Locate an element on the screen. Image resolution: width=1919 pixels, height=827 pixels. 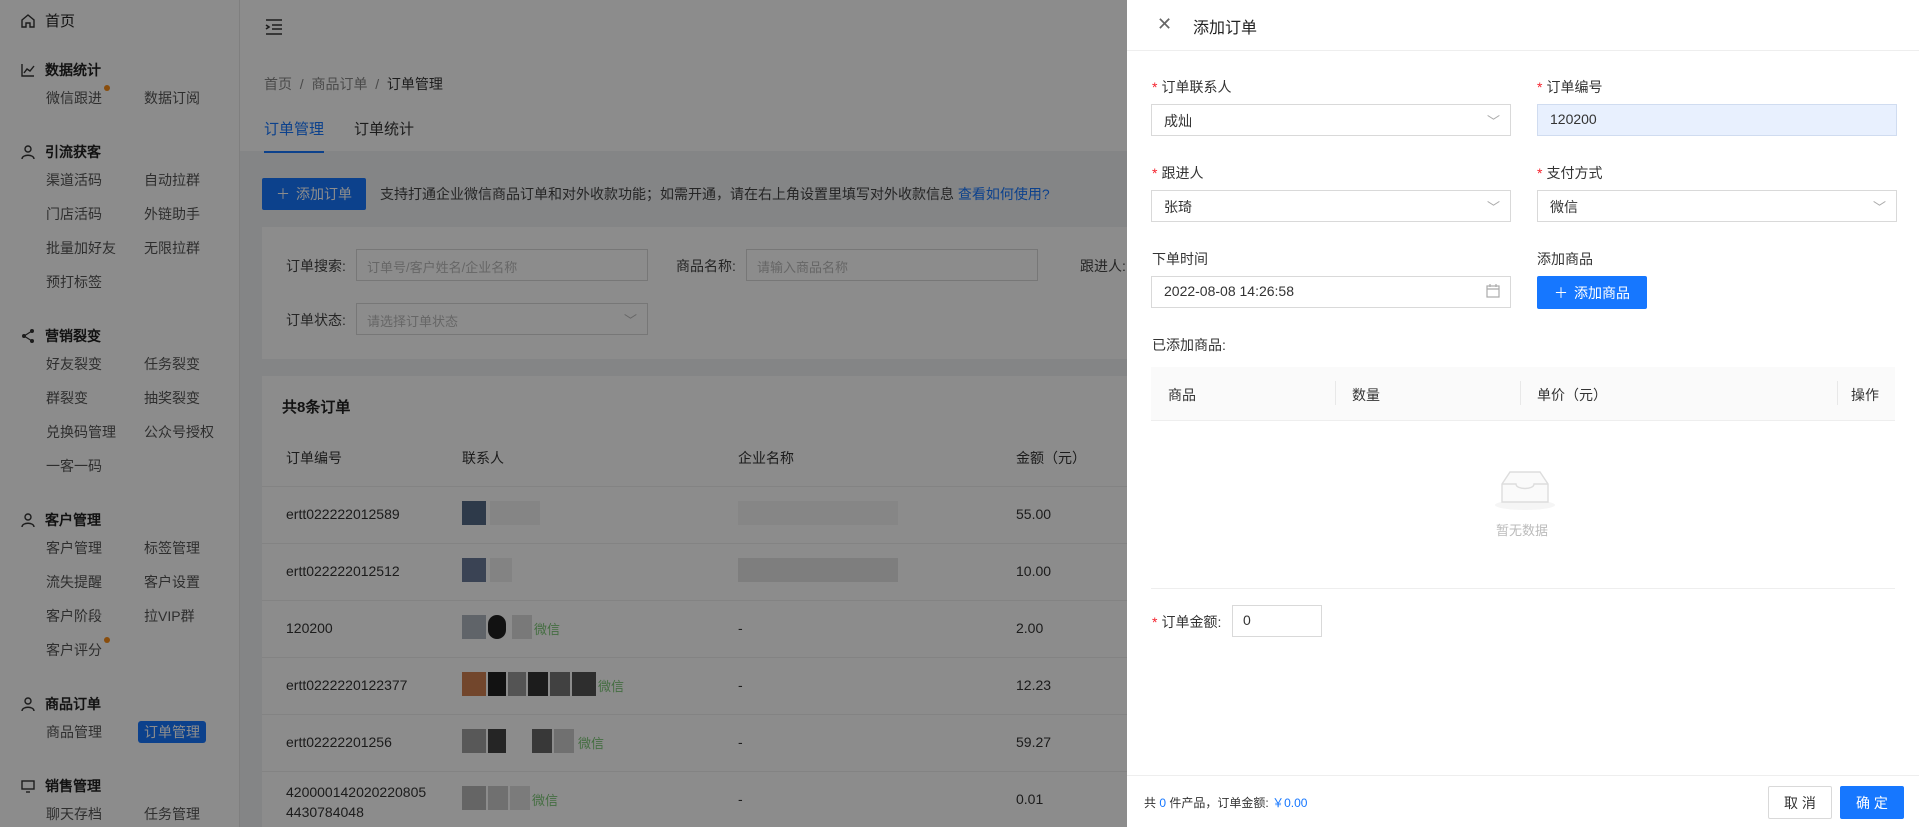
goods-col-header: 商品 is located at coordinates (1182, 395).